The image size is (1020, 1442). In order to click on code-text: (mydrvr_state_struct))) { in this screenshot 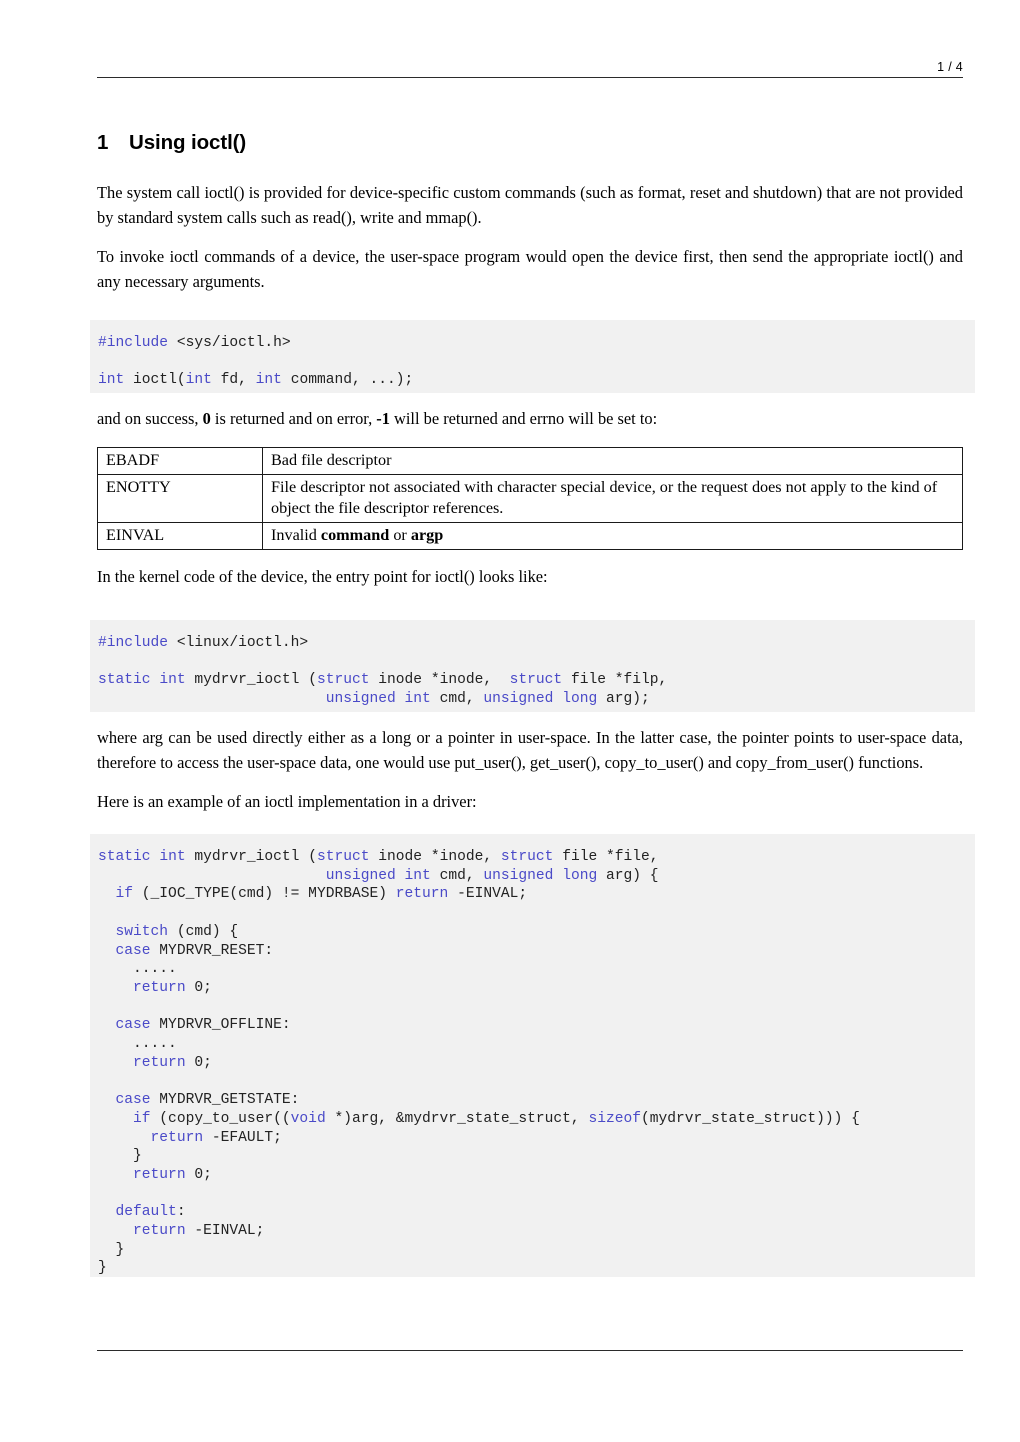, I will do `click(750, 1118)`.